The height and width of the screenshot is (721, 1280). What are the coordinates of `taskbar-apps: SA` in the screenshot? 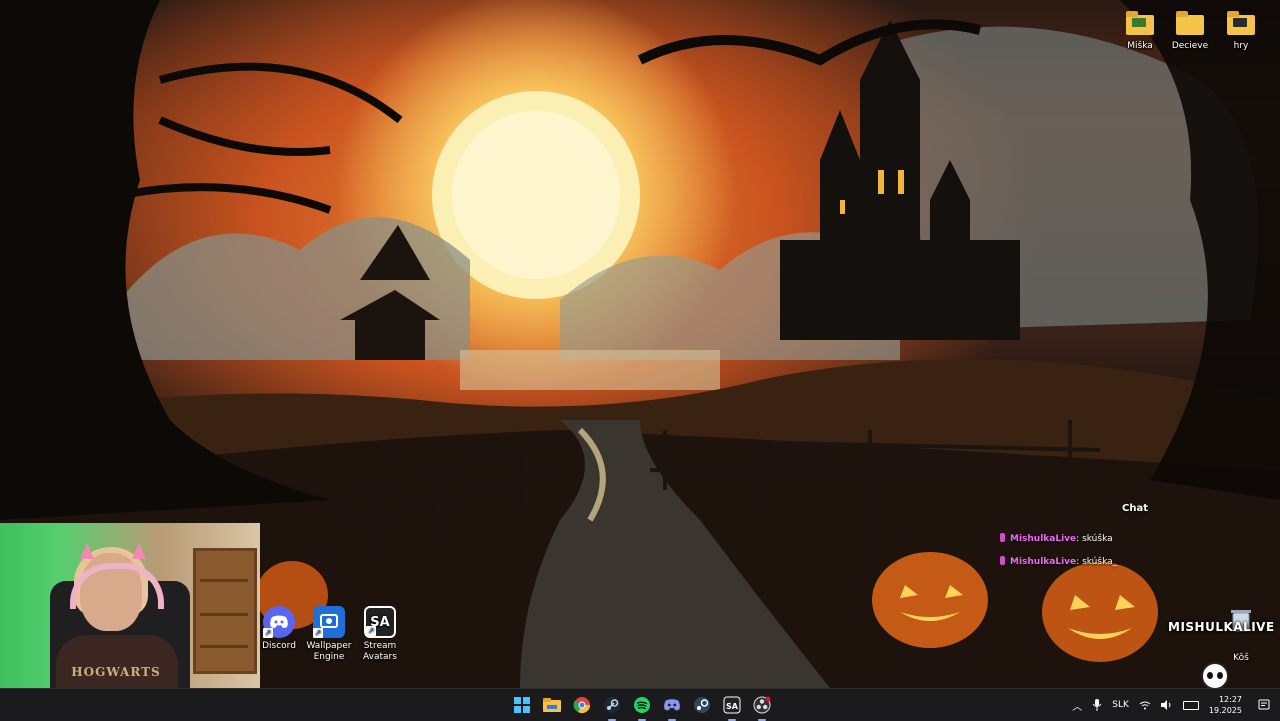 It's located at (642, 705).